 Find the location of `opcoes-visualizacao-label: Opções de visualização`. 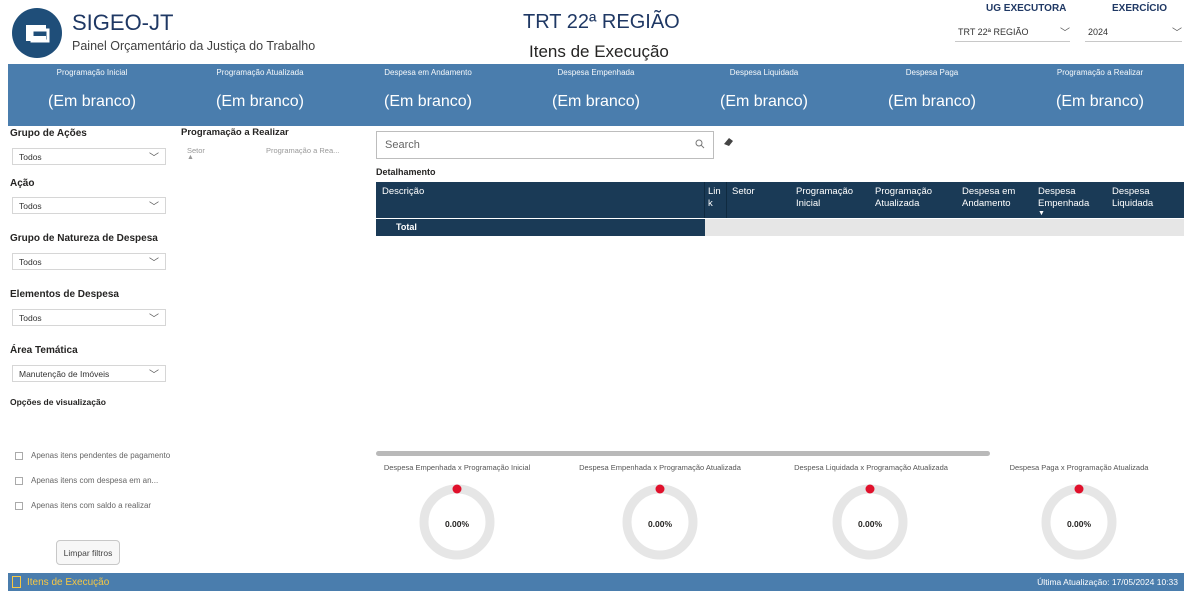

opcoes-visualizacao-label: Opções de visualização is located at coordinates (58, 402).